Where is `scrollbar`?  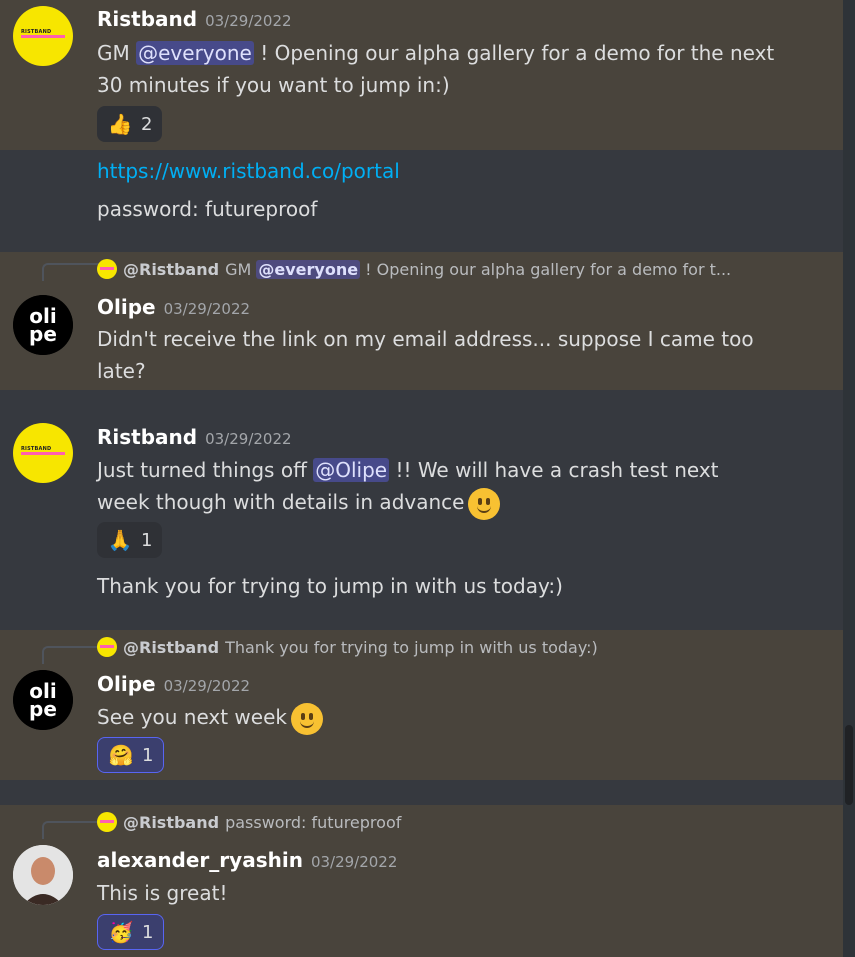 scrollbar is located at coordinates (849, 478).